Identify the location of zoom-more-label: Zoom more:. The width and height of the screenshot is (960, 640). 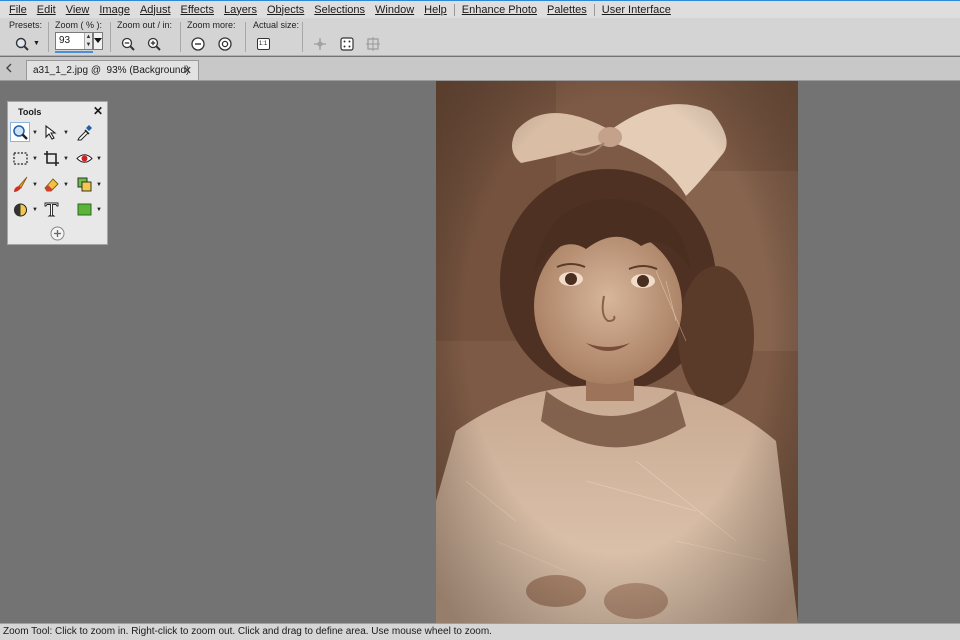
(211, 25).